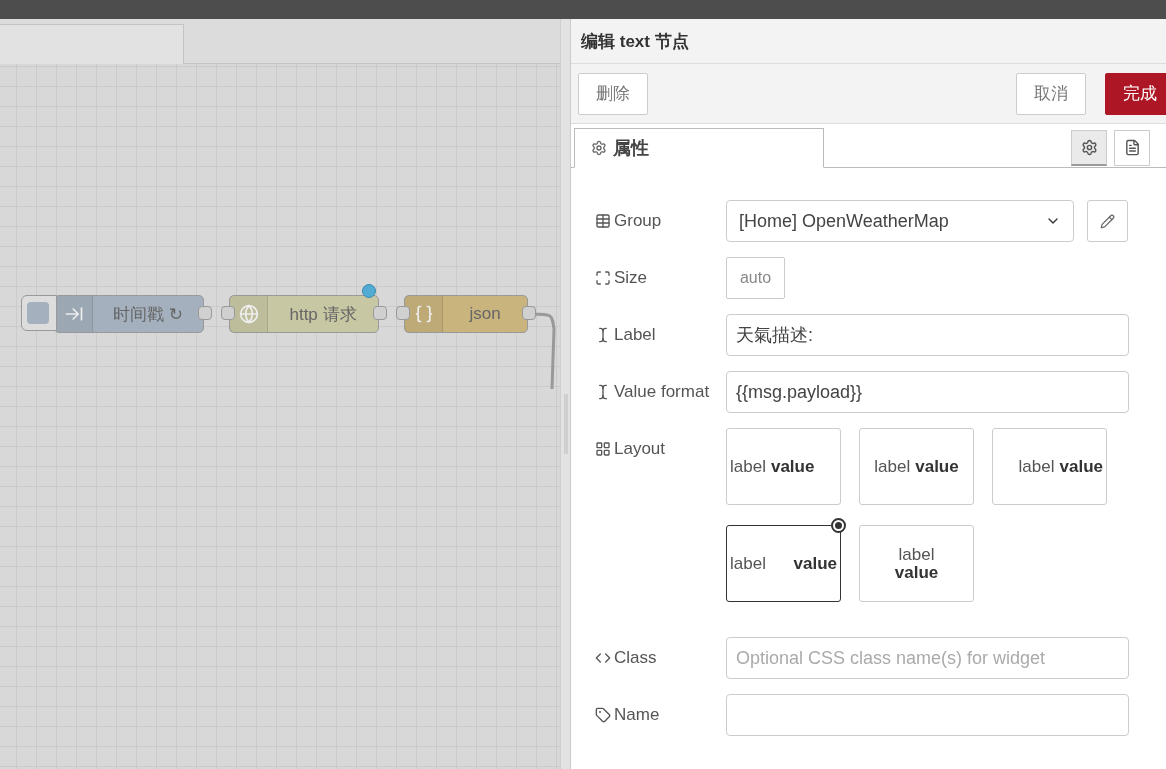 This screenshot has width=1166, height=769. What do you see at coordinates (603, 221) in the screenshot?
I see `table-icon` at bounding box center [603, 221].